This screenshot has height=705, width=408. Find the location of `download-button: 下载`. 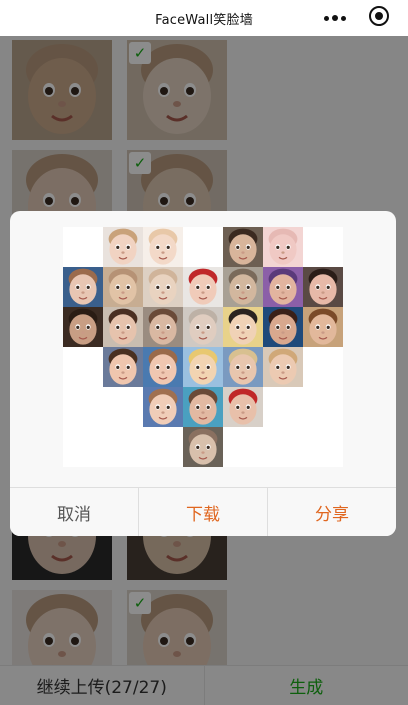

download-button: 下载 is located at coordinates (202, 512).